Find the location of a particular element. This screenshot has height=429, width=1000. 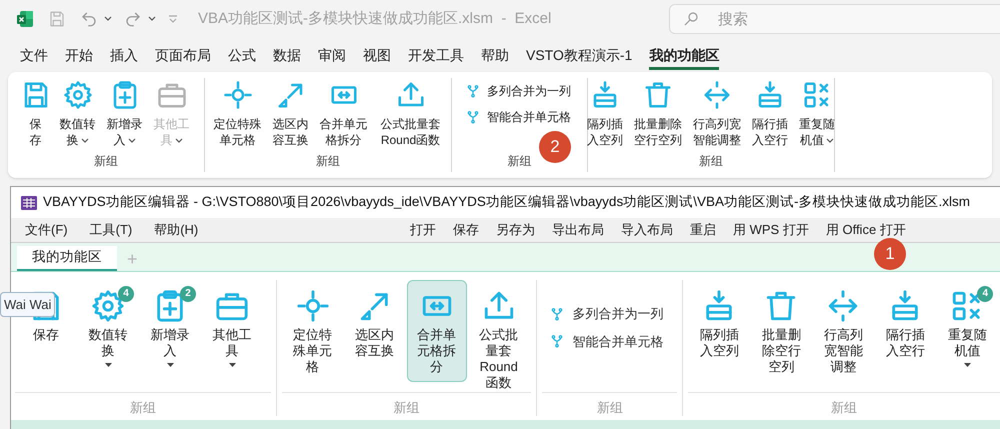

customize-toolbar-button is located at coordinates (173, 19).